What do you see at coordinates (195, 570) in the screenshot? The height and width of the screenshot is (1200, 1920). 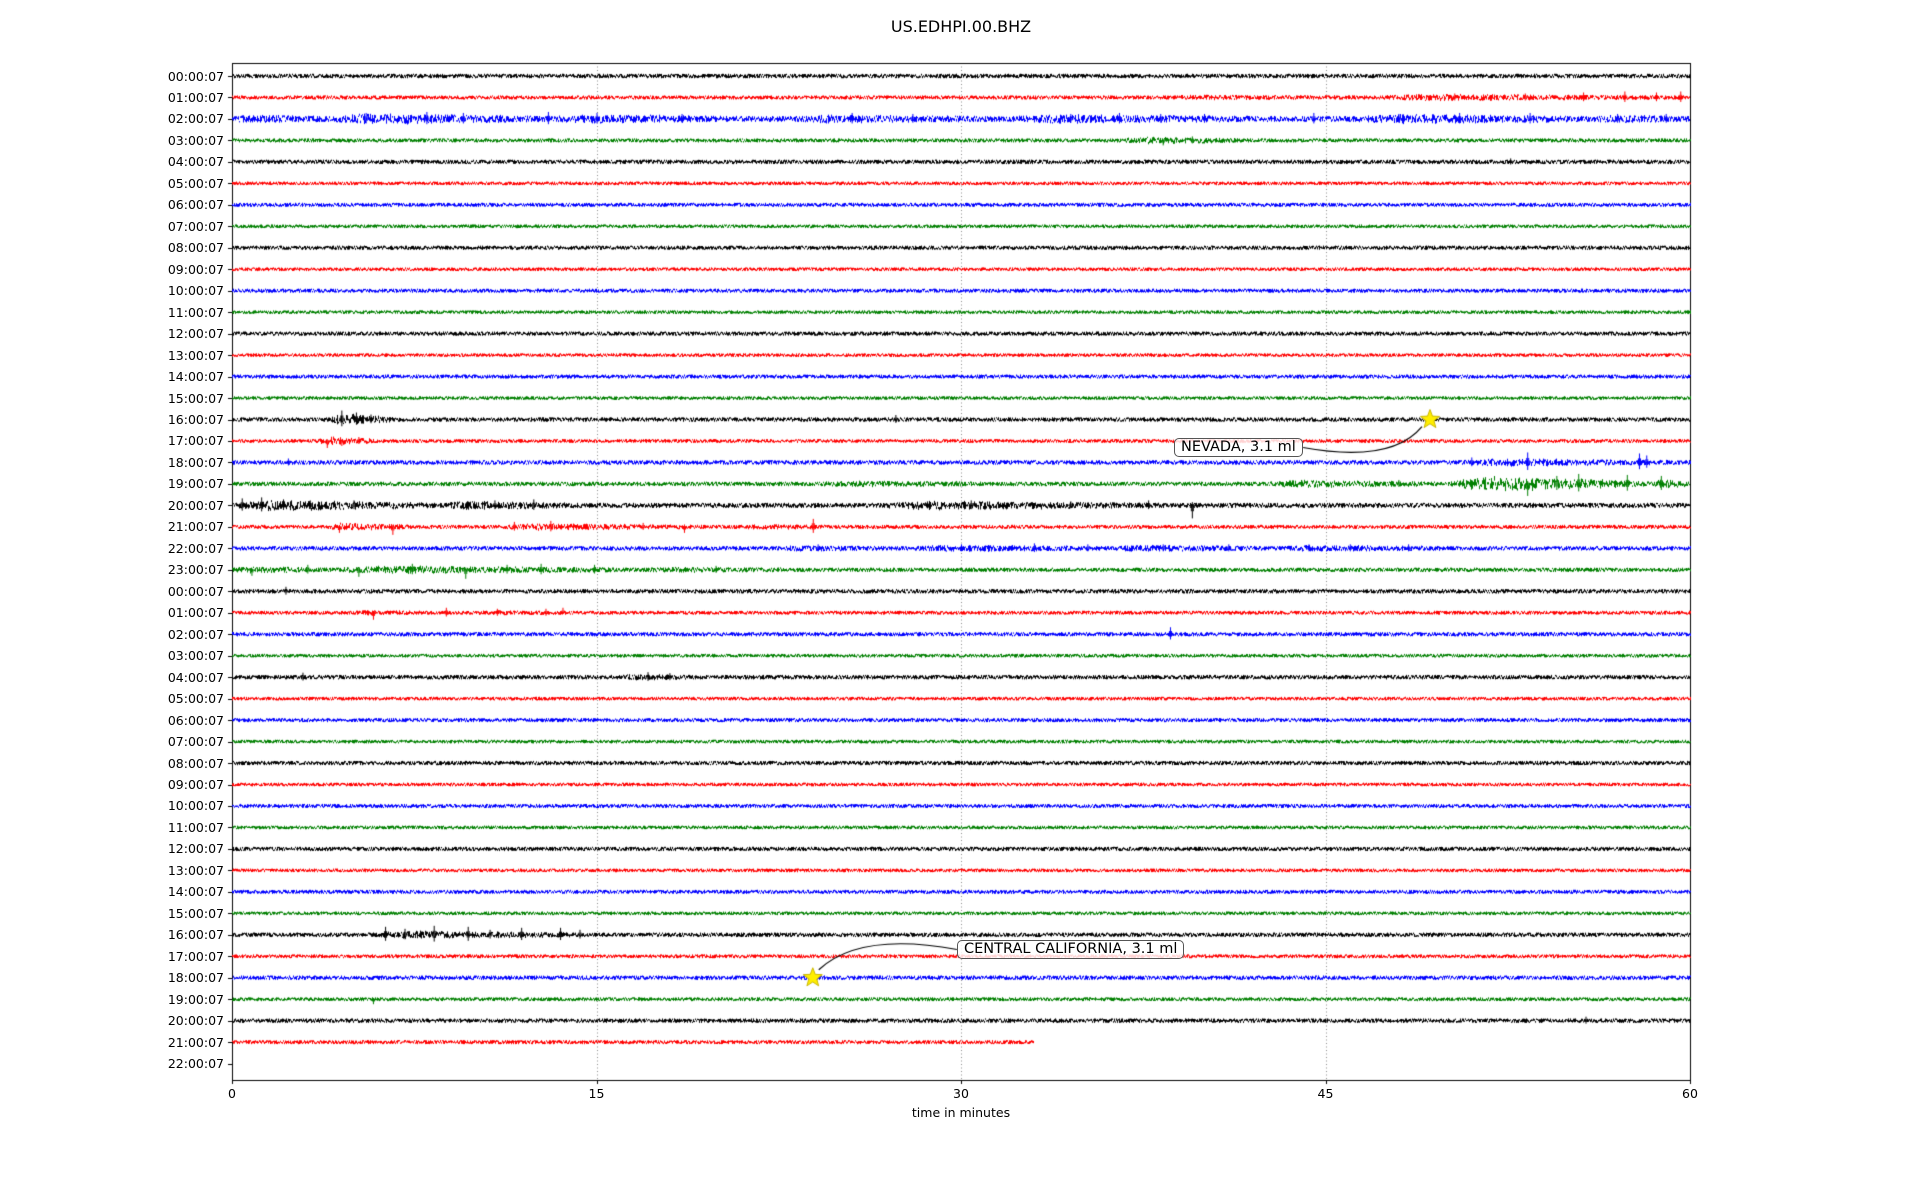 I see `row-label: 23:00:07` at bounding box center [195, 570].